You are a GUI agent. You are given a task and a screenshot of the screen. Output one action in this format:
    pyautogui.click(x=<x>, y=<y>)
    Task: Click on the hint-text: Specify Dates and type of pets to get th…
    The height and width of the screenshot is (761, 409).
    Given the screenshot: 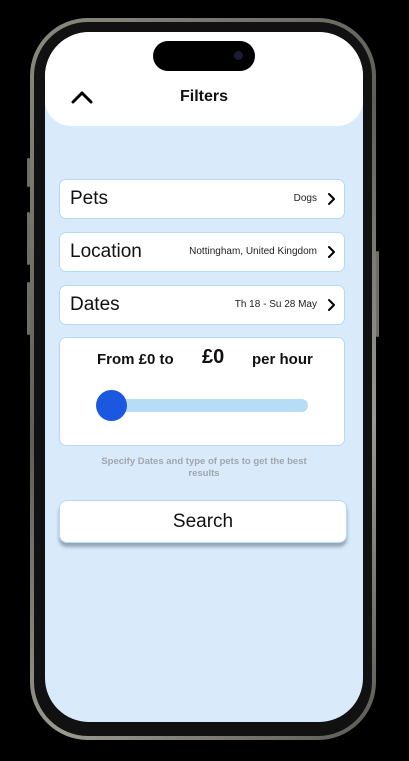 What is the action you would take?
    pyautogui.click(x=204, y=467)
    